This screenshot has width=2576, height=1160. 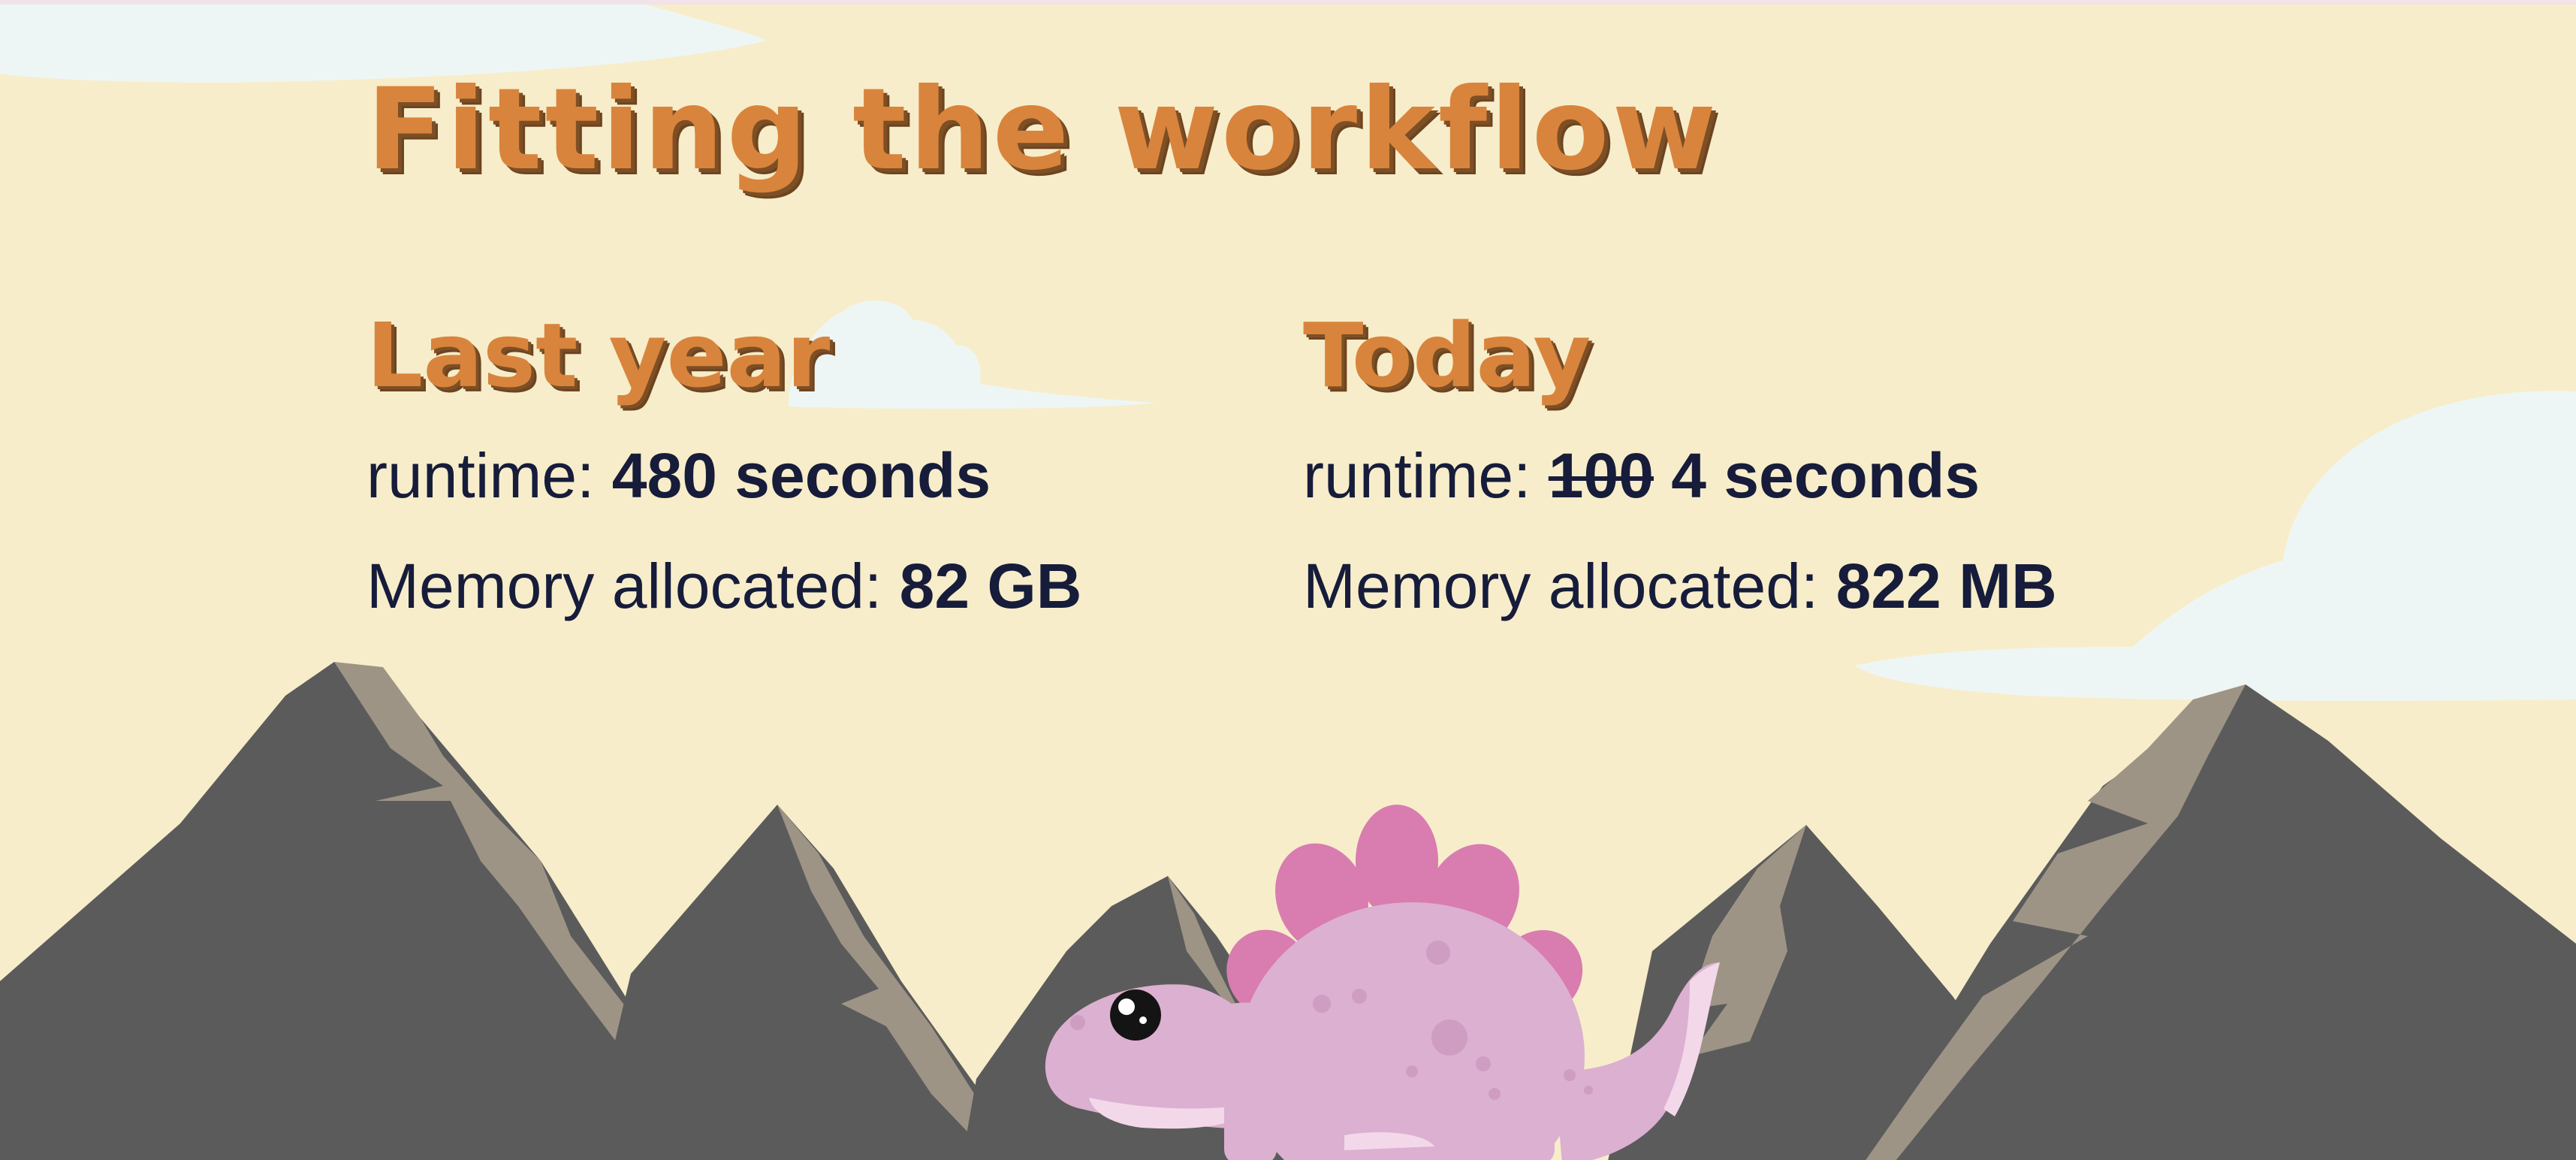 I want to click on today-runtime: runtime: 100 4 seconds, so click(x=1641, y=475).